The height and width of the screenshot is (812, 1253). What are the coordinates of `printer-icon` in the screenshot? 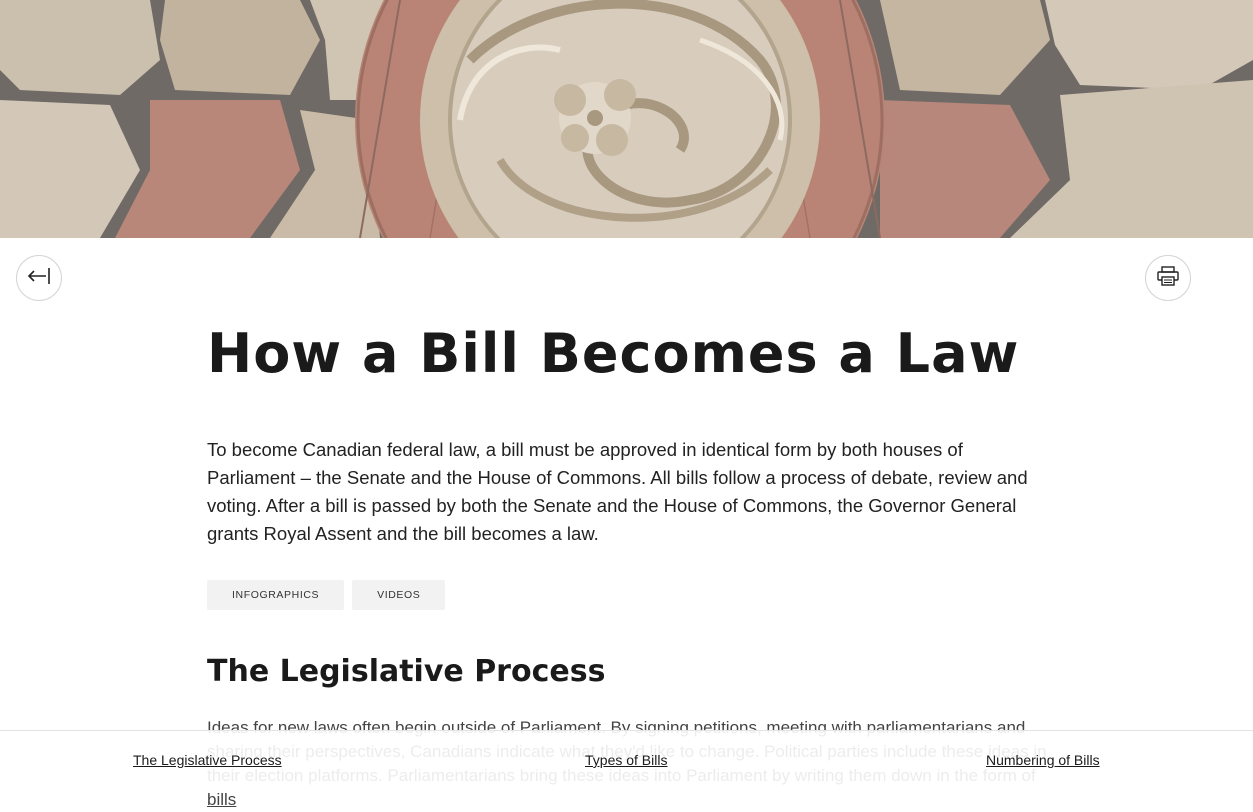 It's located at (1168, 278).